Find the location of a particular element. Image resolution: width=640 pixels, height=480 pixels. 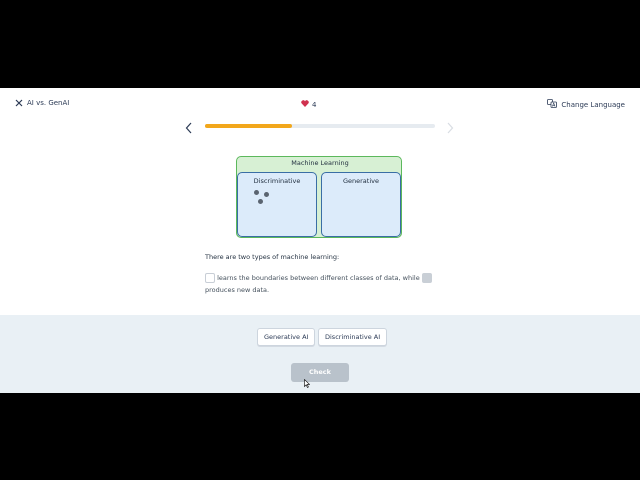

progress-row is located at coordinates (320, 126).